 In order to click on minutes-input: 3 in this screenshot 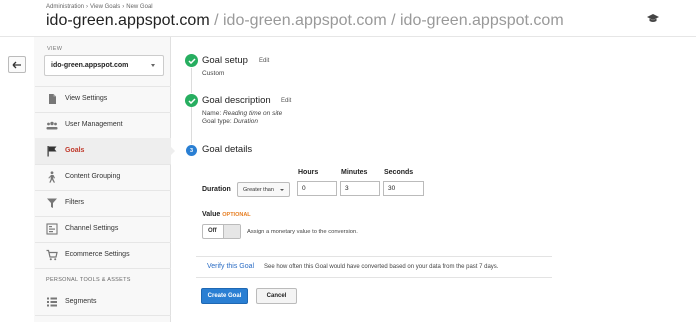, I will do `click(360, 188)`.